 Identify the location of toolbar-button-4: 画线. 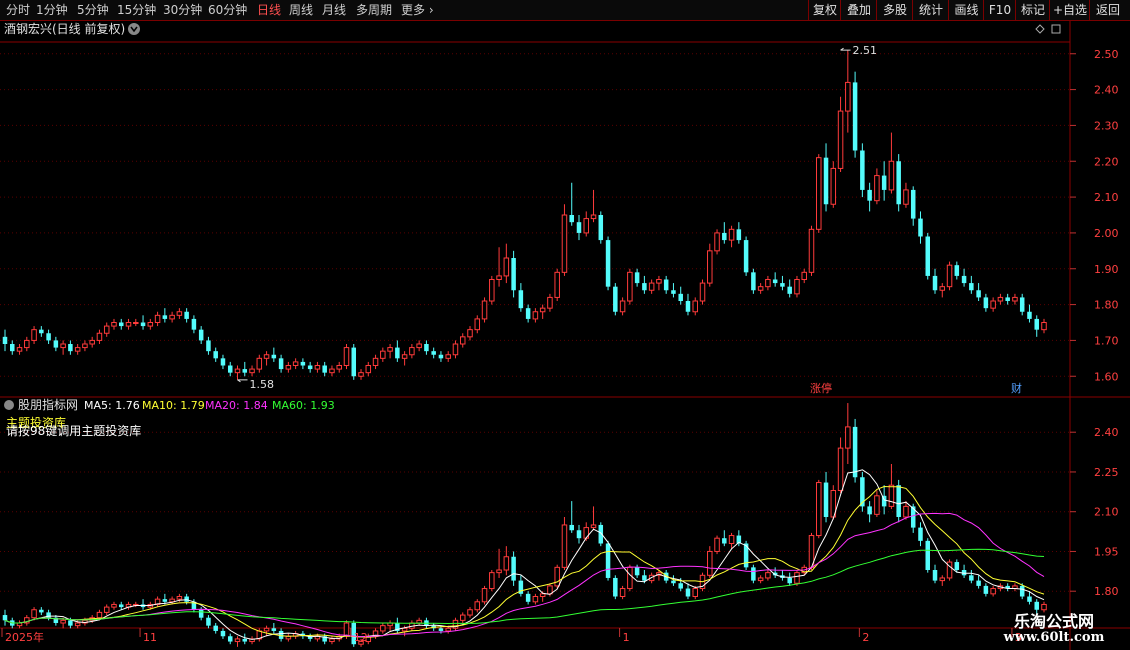
(966, 10).